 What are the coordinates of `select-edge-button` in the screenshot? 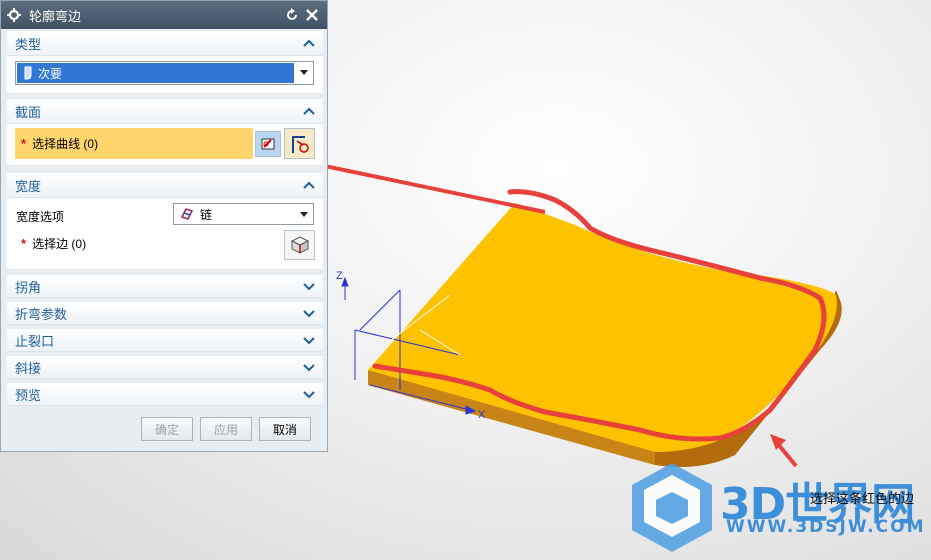 It's located at (299, 245).